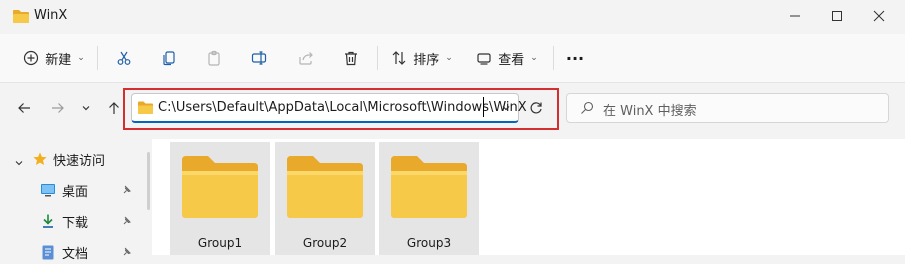 The width and height of the screenshot is (905, 264). I want to click on view-icon, so click(484, 59).